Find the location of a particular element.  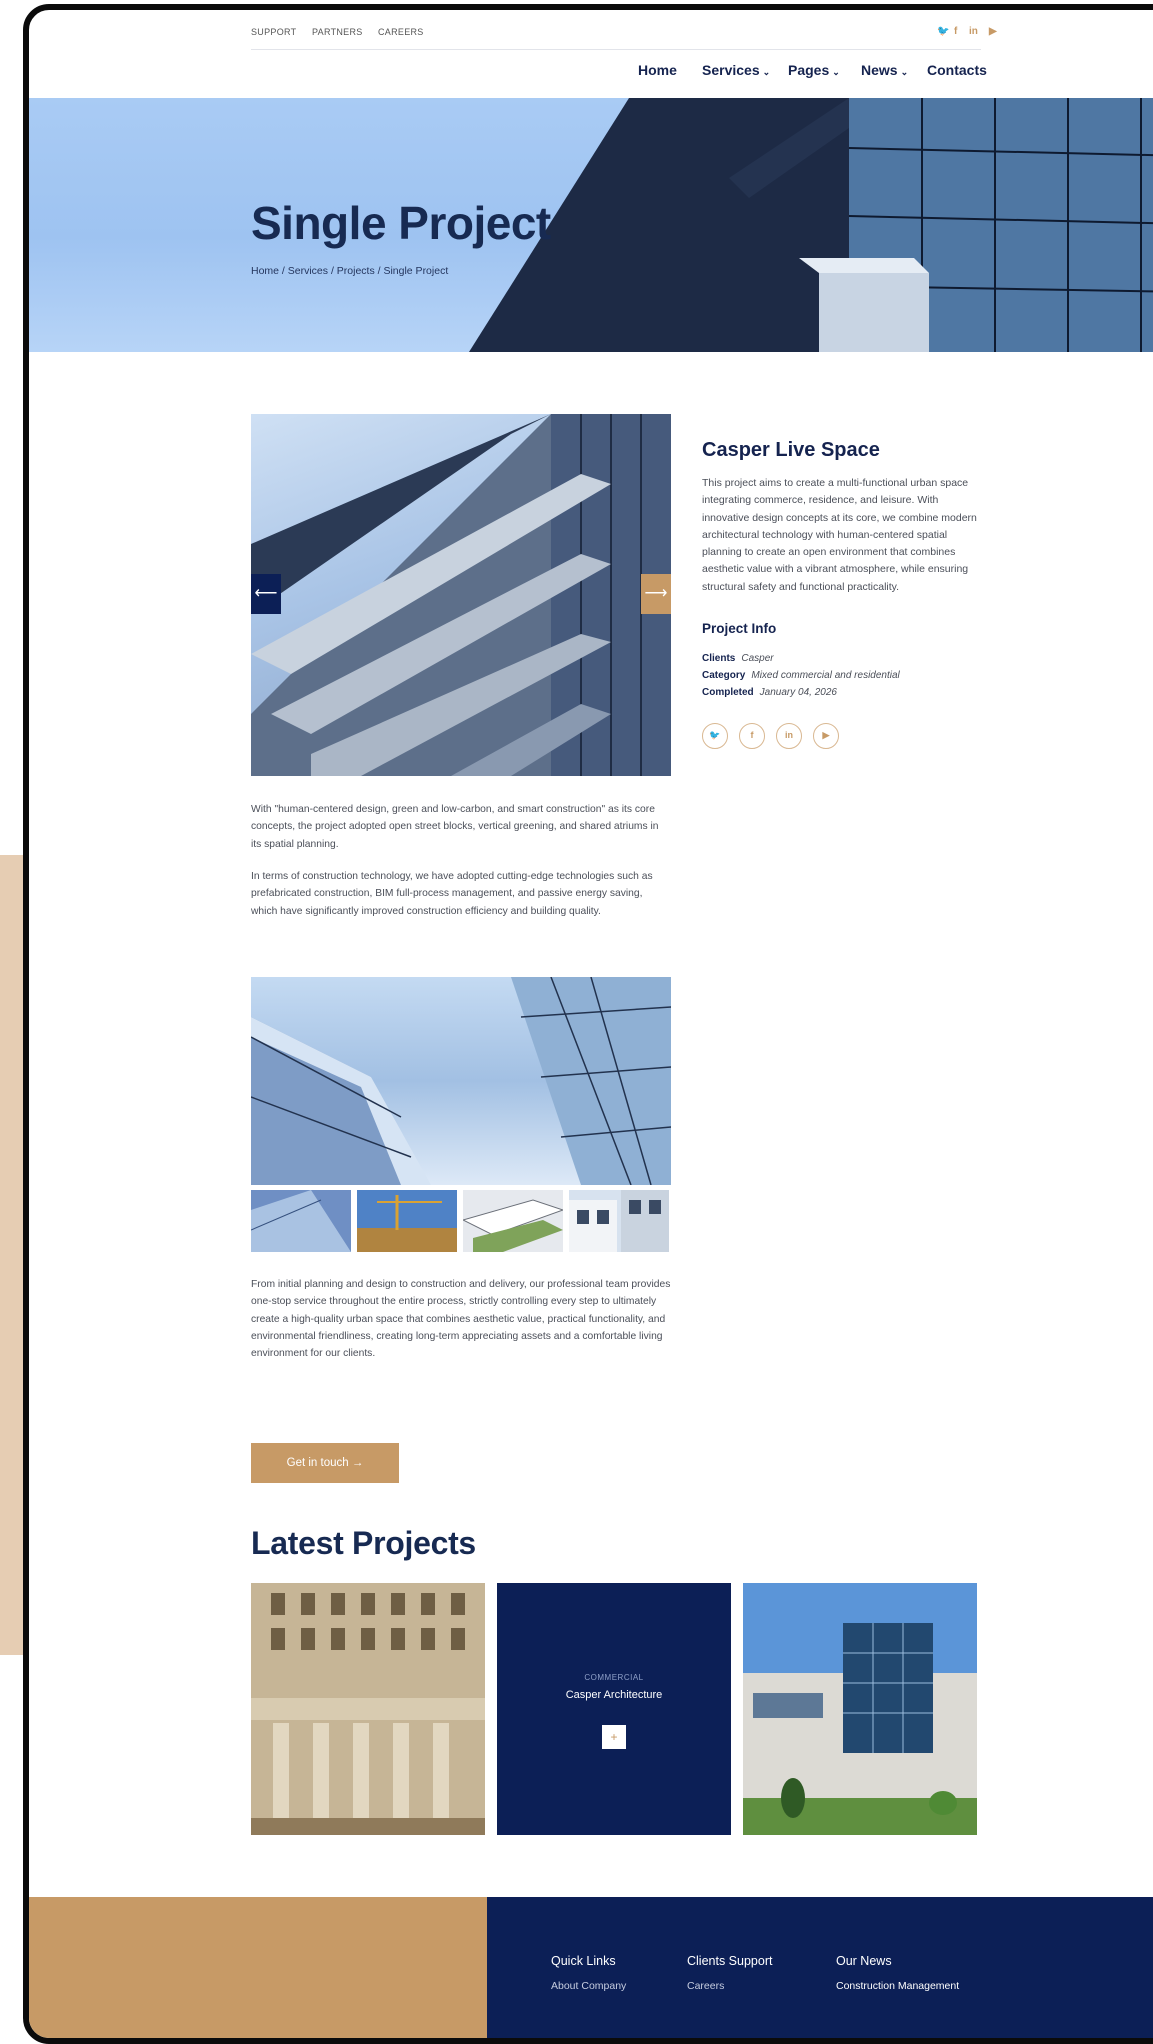

info-label: Category is located at coordinates (724, 675).